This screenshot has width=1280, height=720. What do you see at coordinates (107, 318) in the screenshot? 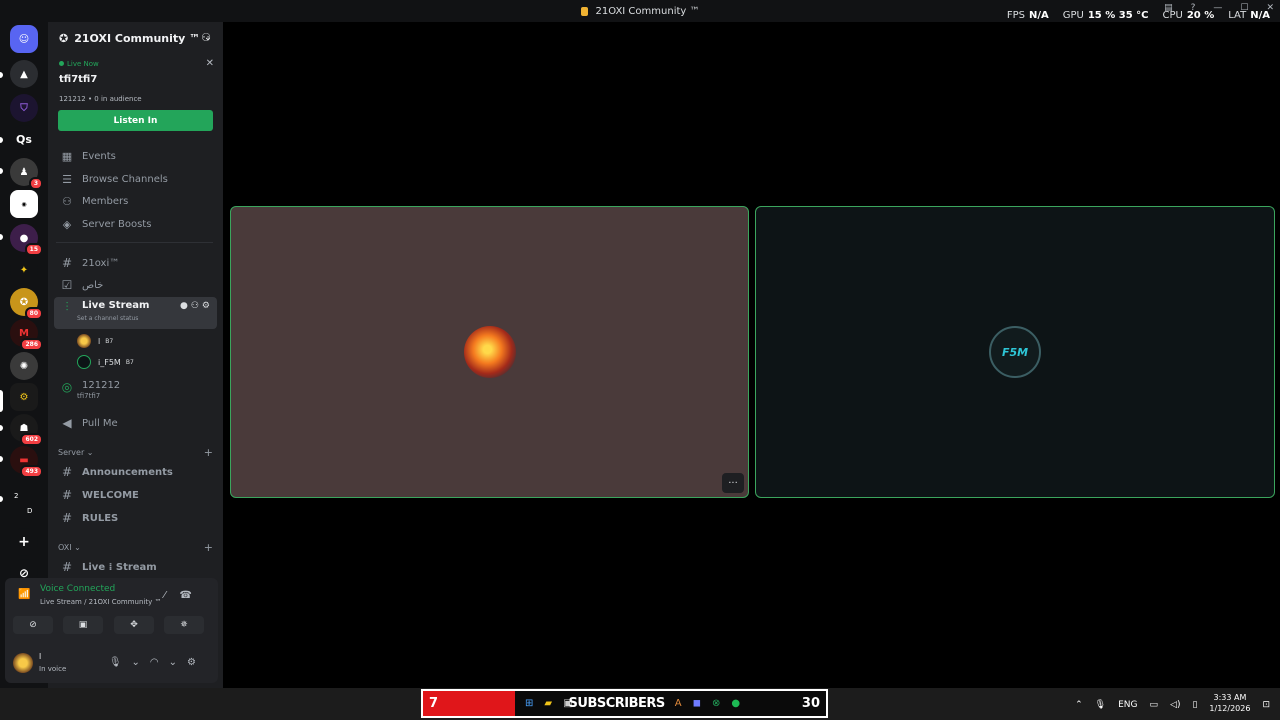
I see `channel-status: Set a channel status` at bounding box center [107, 318].